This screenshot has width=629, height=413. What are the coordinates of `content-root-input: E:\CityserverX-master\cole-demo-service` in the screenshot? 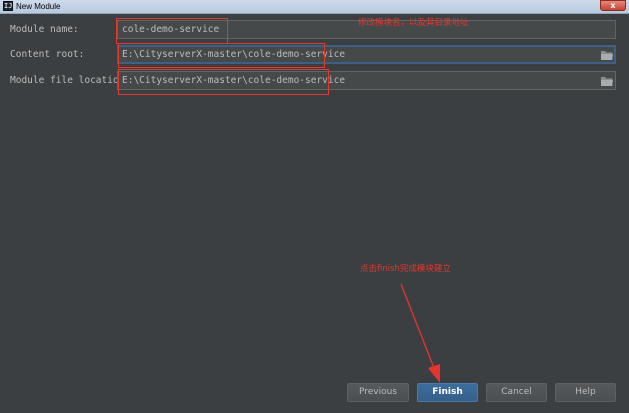 It's located at (366, 54).